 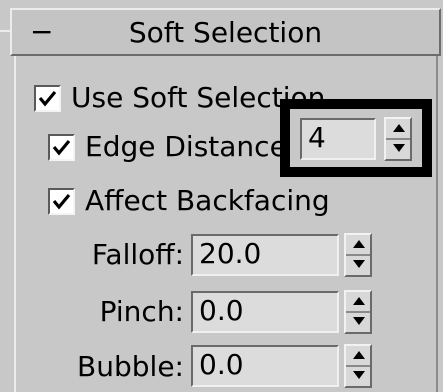 What do you see at coordinates (15, 224) in the screenshot?
I see `panel-left-border` at bounding box center [15, 224].